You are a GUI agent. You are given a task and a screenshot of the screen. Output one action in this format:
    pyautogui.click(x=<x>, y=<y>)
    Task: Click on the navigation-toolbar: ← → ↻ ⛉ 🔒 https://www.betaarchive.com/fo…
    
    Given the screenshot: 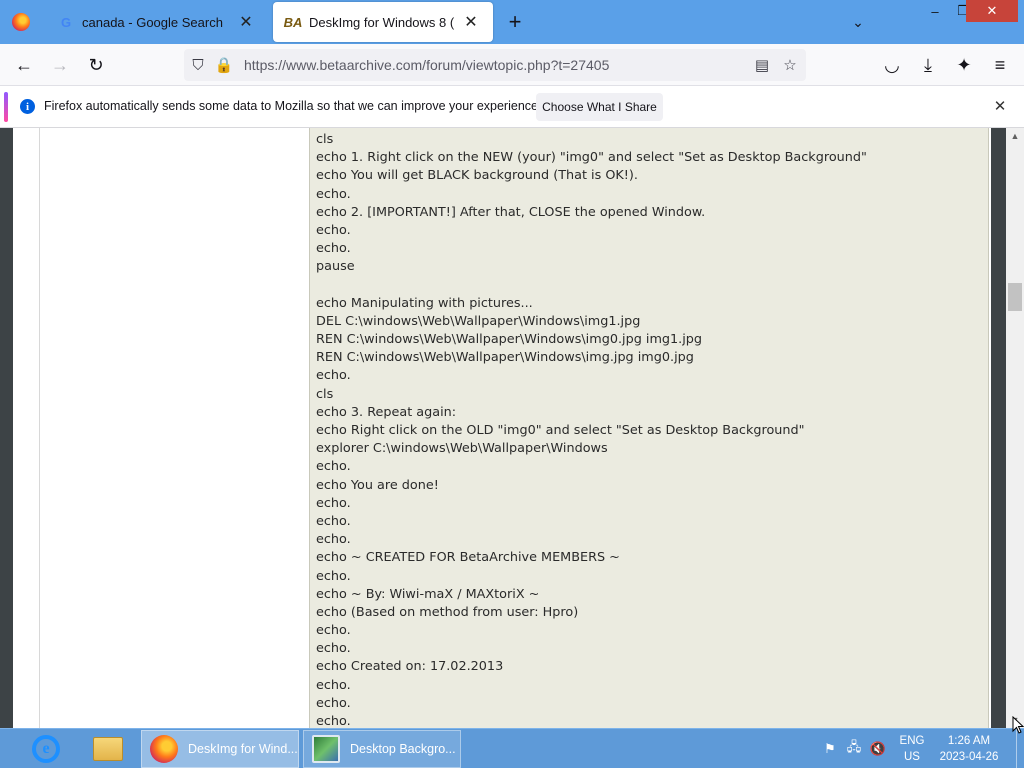 What is the action you would take?
    pyautogui.click(x=512, y=65)
    